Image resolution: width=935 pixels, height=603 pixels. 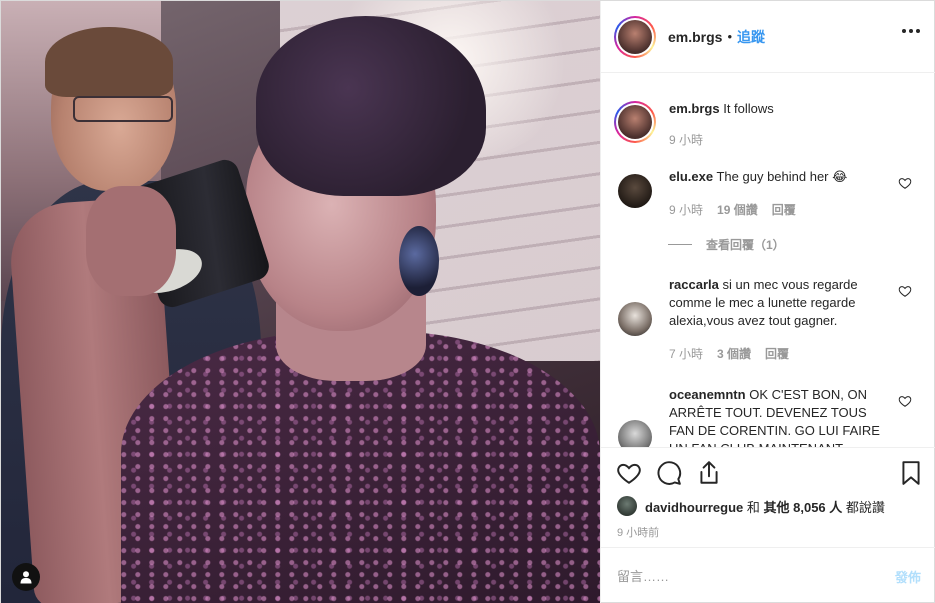 I want to click on comment-username: elu.exe, so click(x=691, y=176).